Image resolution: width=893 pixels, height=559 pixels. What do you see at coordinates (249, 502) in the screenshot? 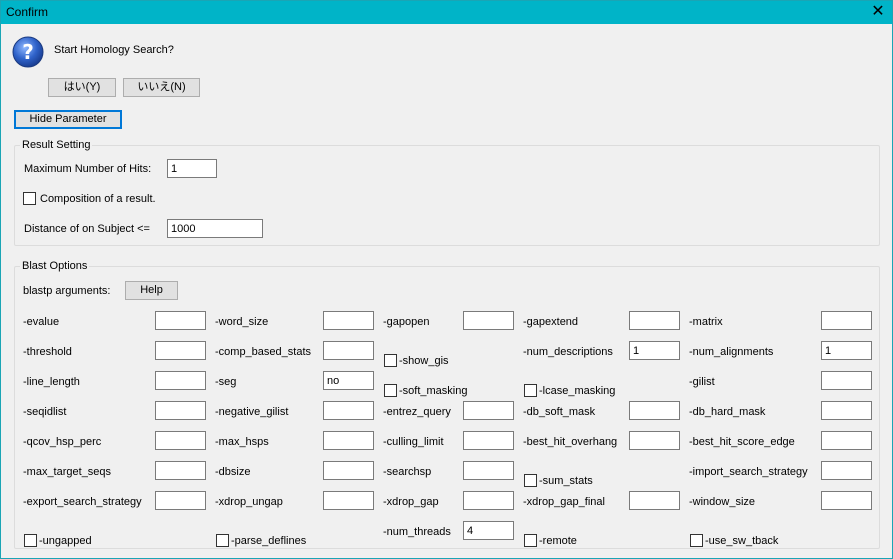
I see `xdrop-ungap-label: -xdrop_ungap` at bounding box center [249, 502].